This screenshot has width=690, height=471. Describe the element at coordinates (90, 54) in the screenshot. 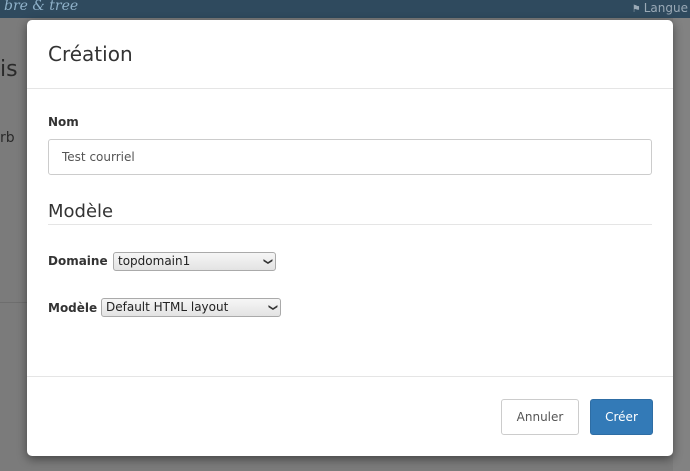

I see `modal-title: Création` at that location.